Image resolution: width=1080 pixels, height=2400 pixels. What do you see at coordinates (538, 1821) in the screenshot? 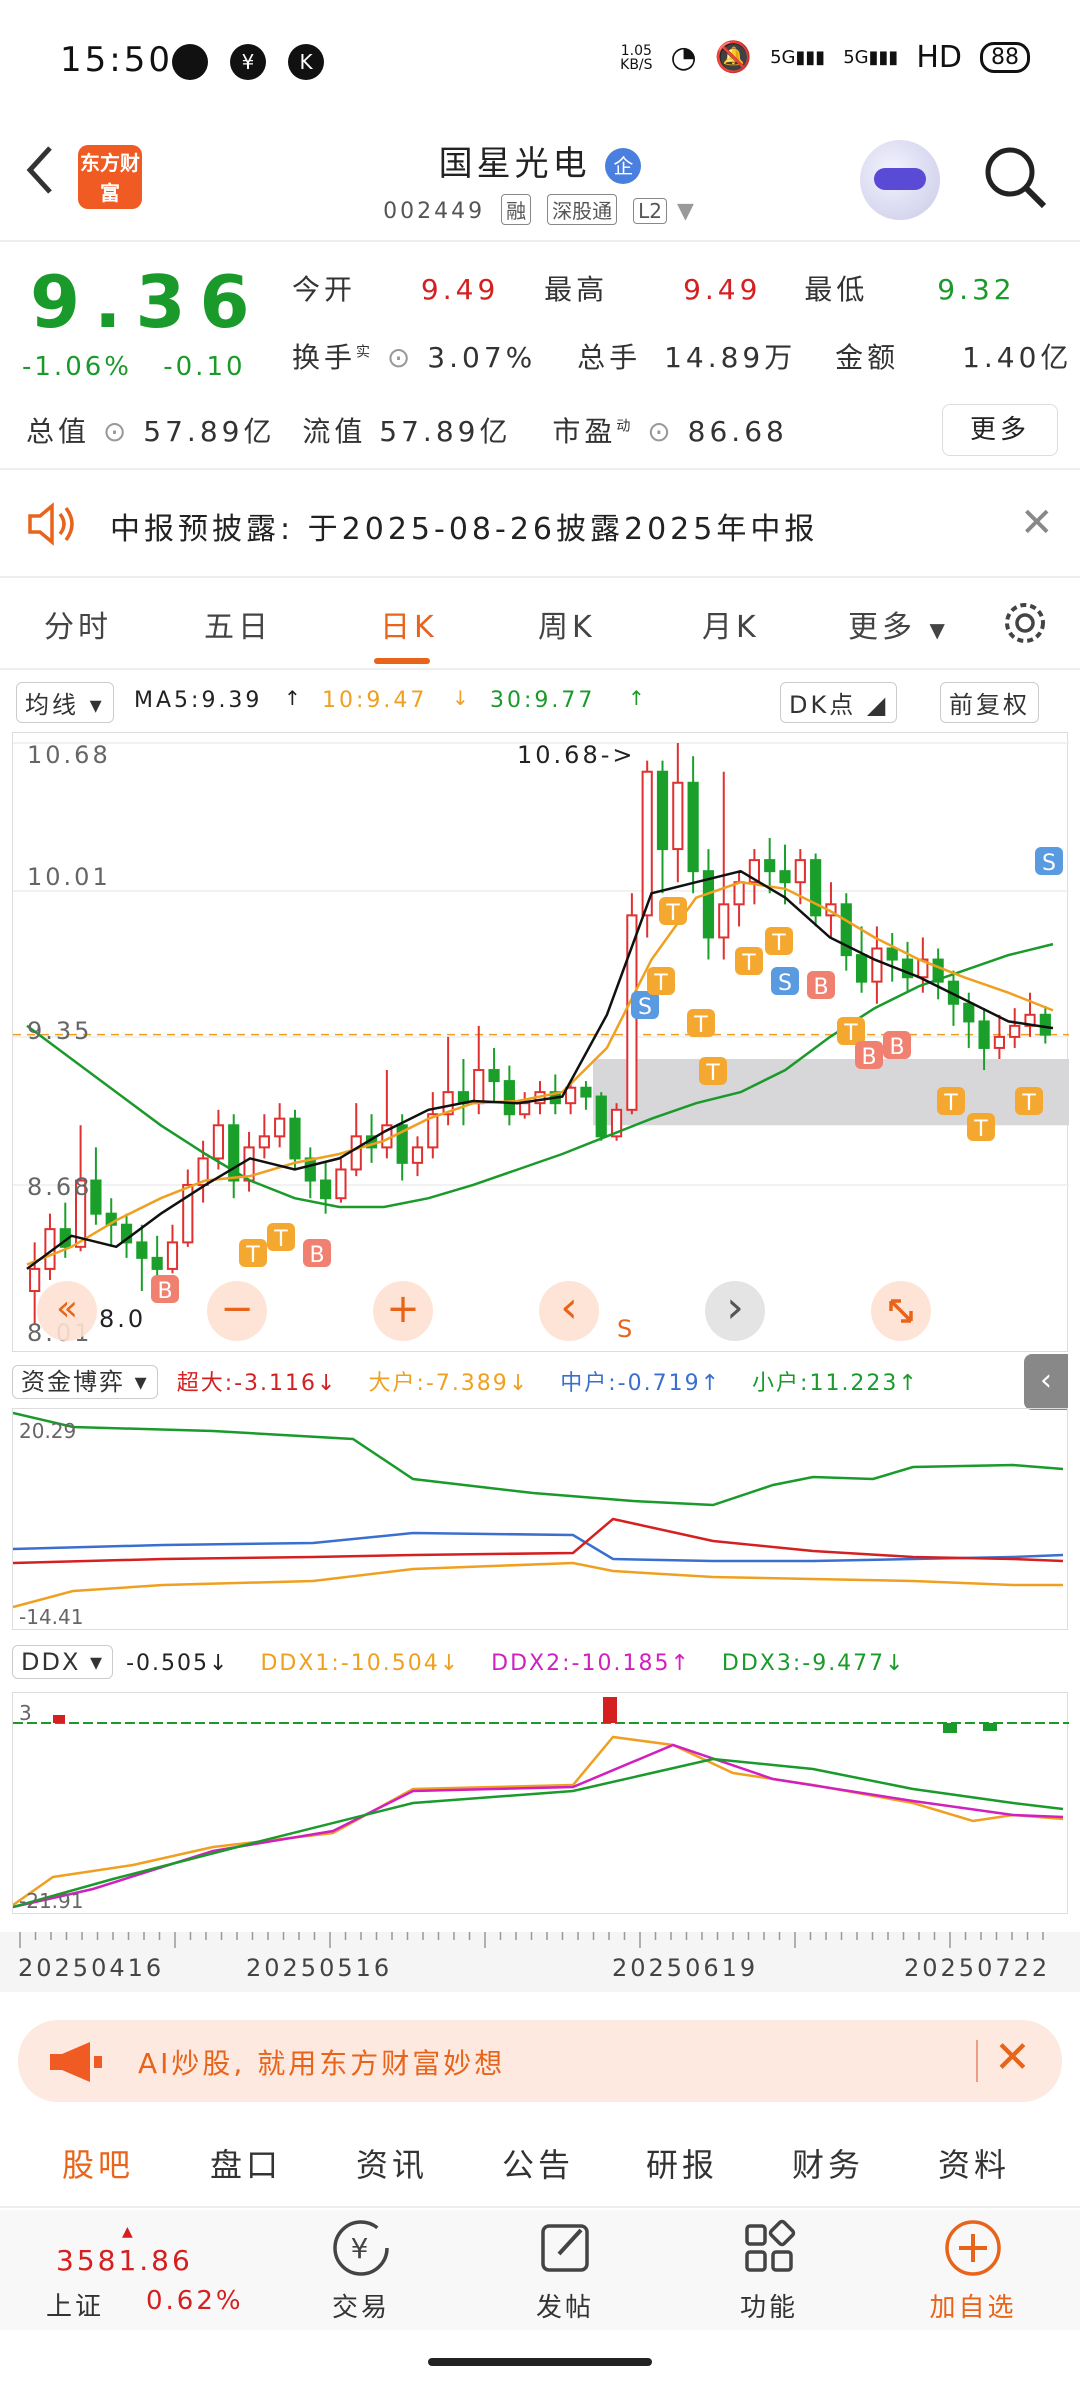
I see `ddx1-line` at bounding box center [538, 1821].